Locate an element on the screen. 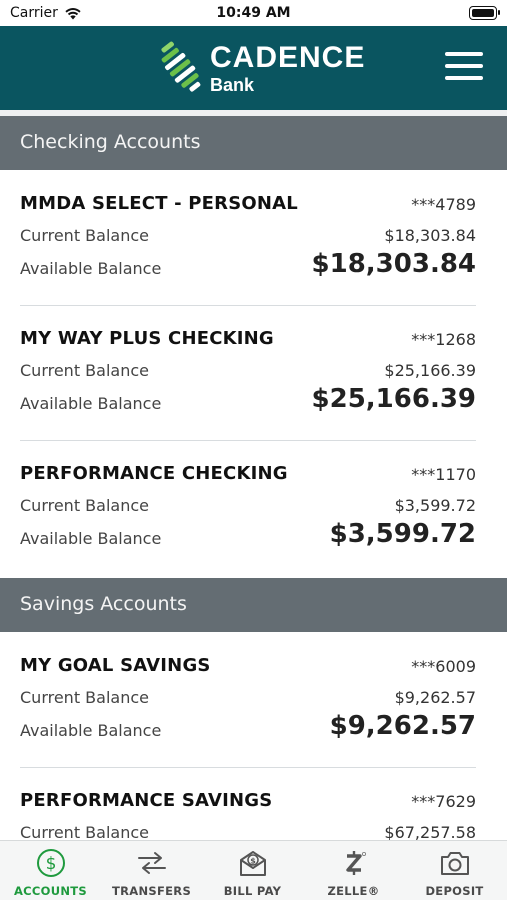 This screenshot has height=900, width=507. available-balance-value: $3,599.72 is located at coordinates (402, 534).